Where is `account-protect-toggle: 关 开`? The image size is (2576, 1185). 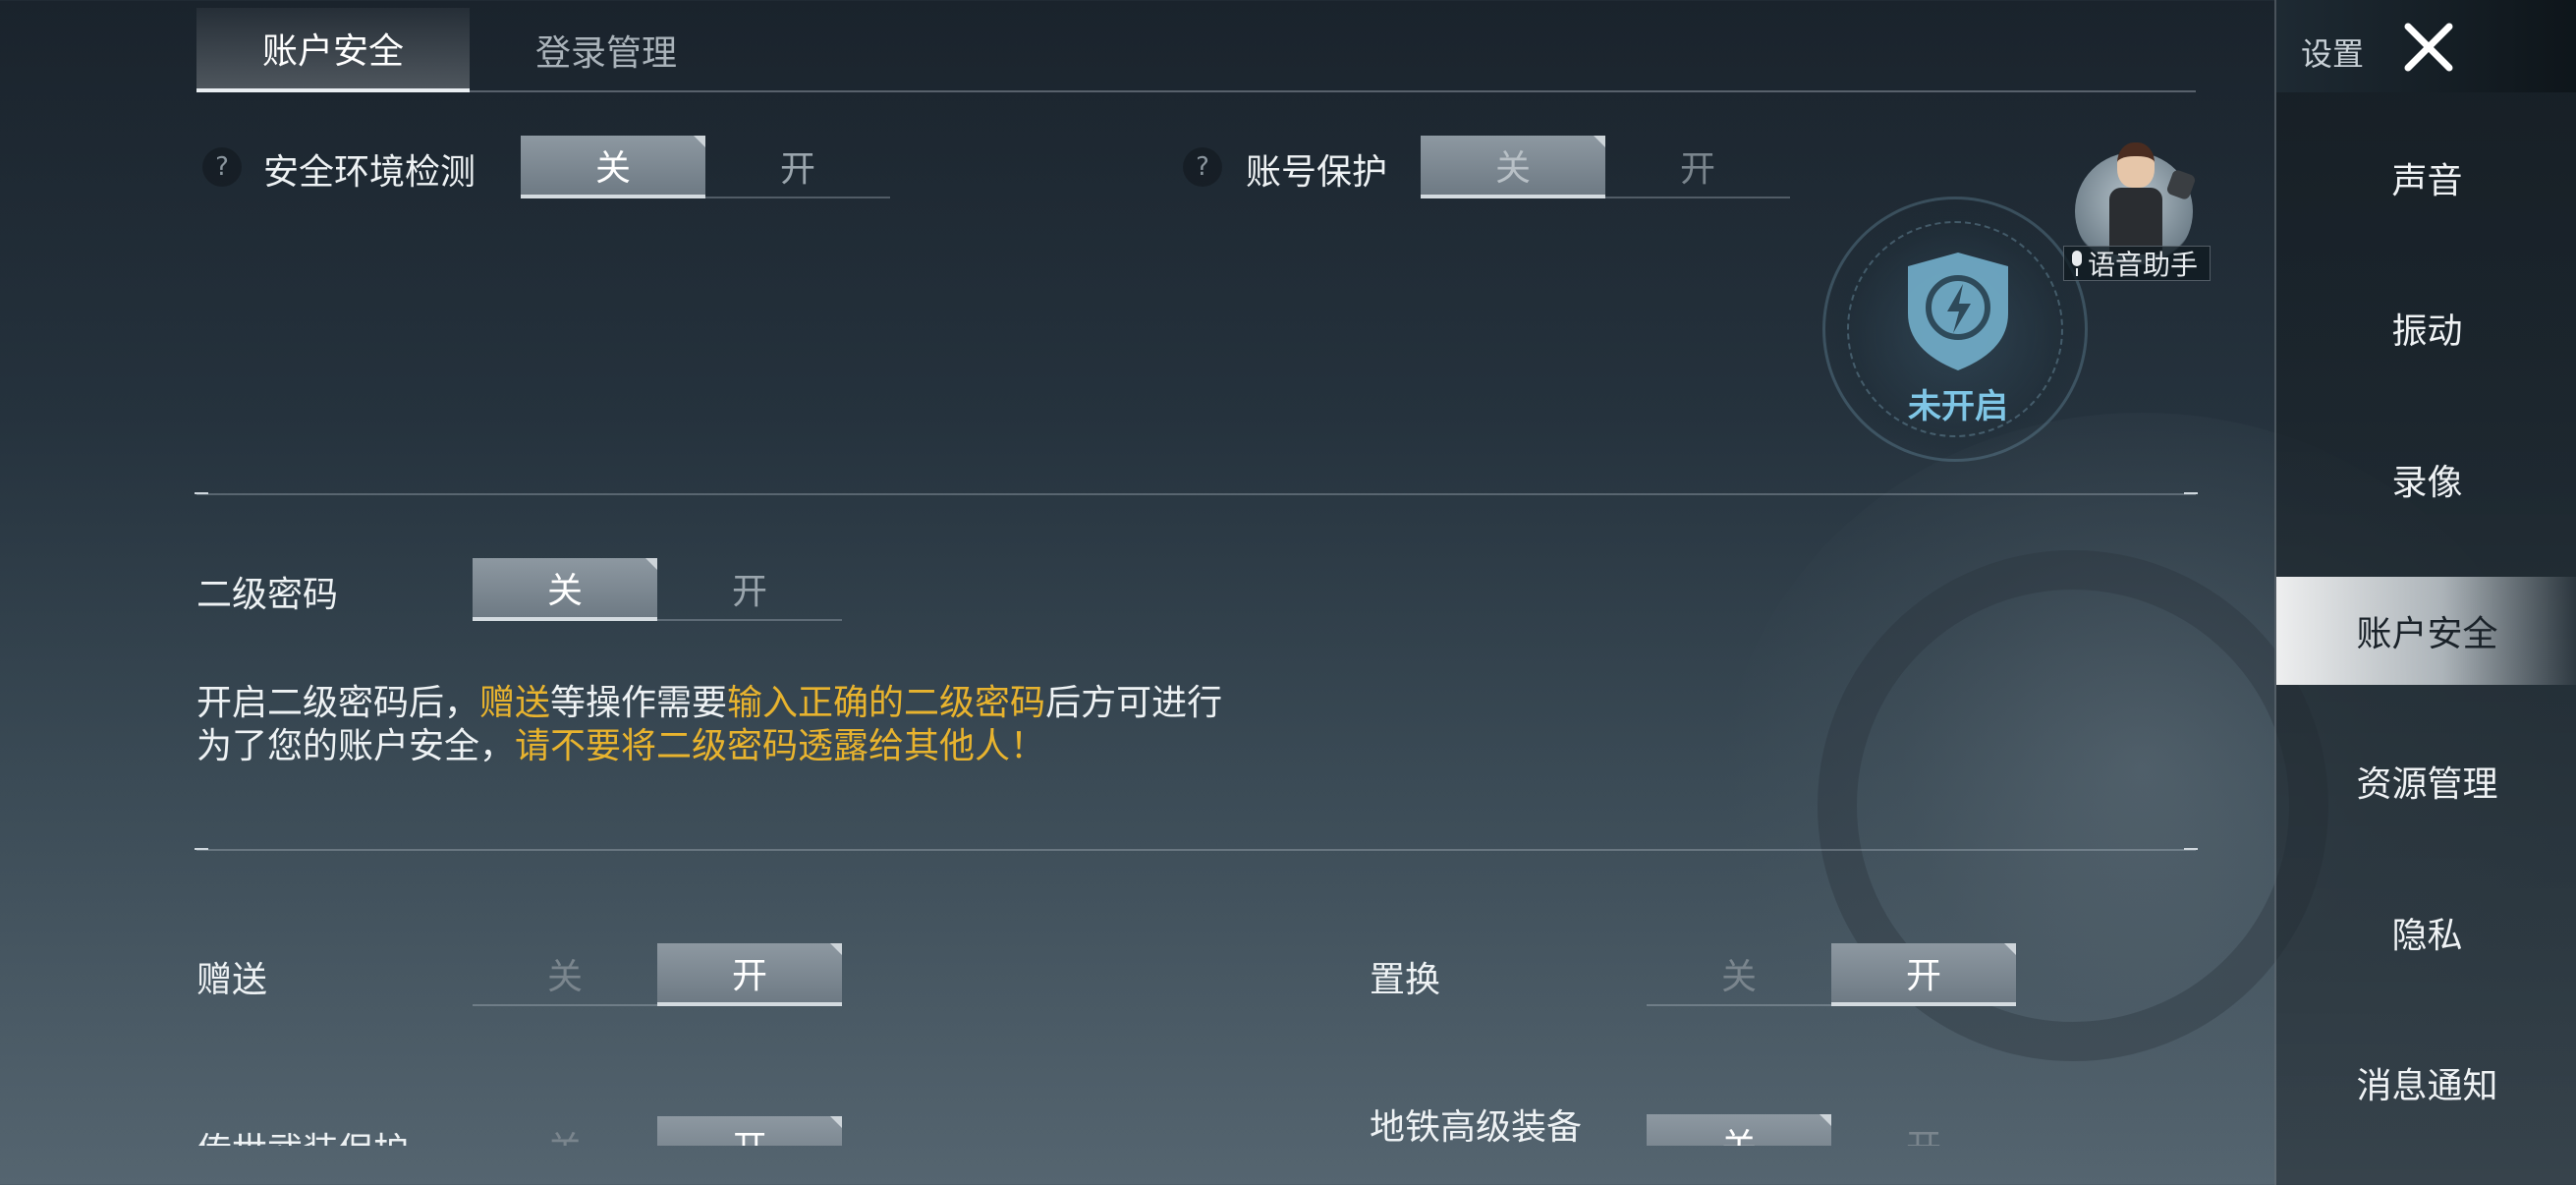 account-protect-toggle: 关 开 is located at coordinates (1605, 167).